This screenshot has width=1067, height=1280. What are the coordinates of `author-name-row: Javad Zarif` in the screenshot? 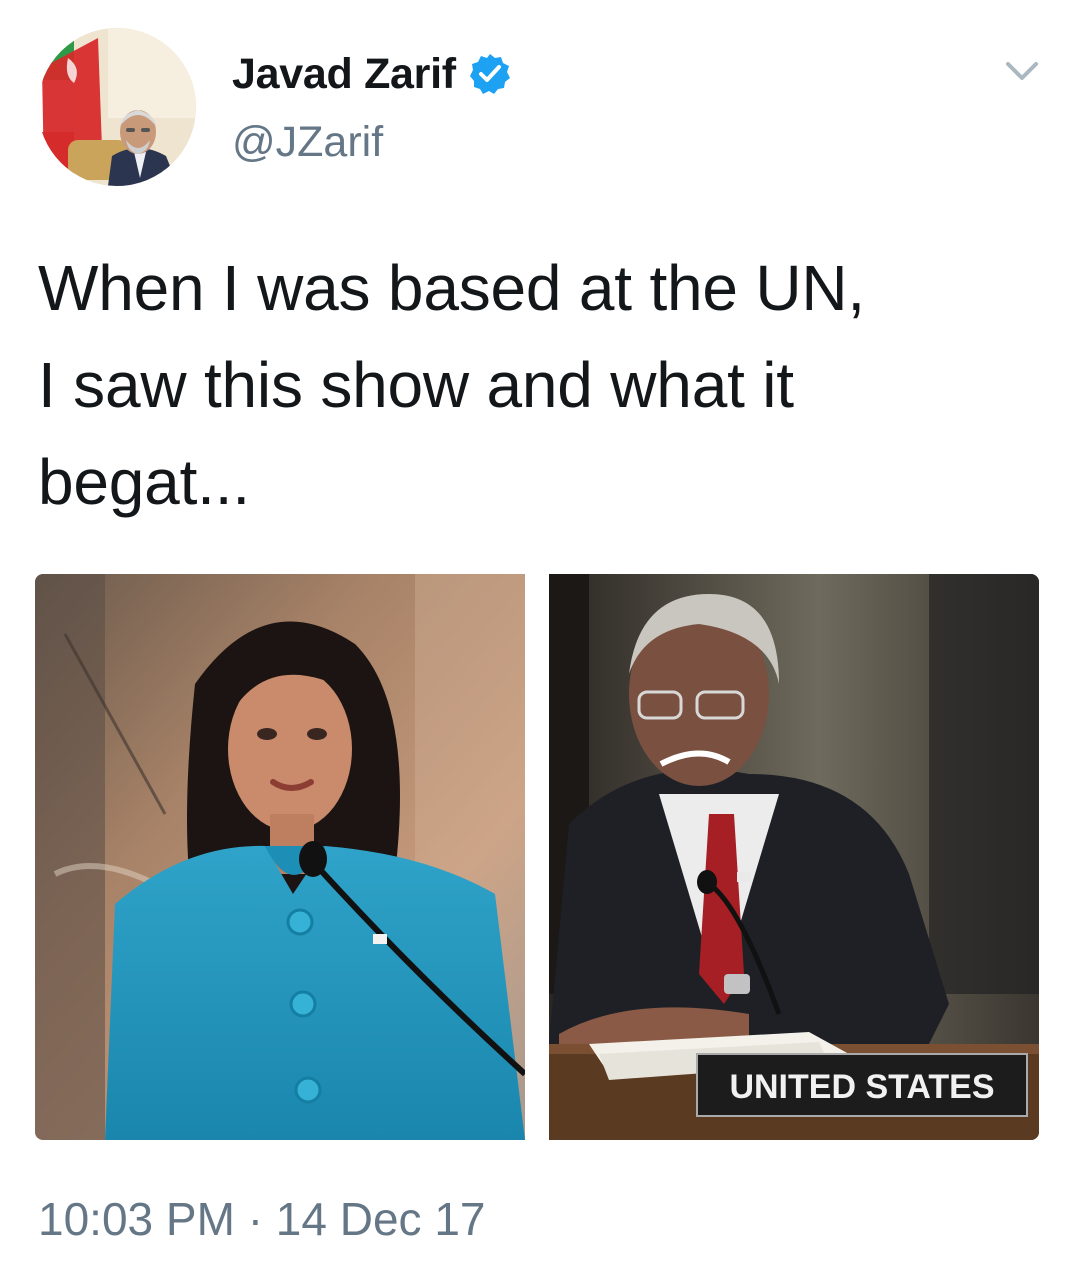 It's located at (372, 74).